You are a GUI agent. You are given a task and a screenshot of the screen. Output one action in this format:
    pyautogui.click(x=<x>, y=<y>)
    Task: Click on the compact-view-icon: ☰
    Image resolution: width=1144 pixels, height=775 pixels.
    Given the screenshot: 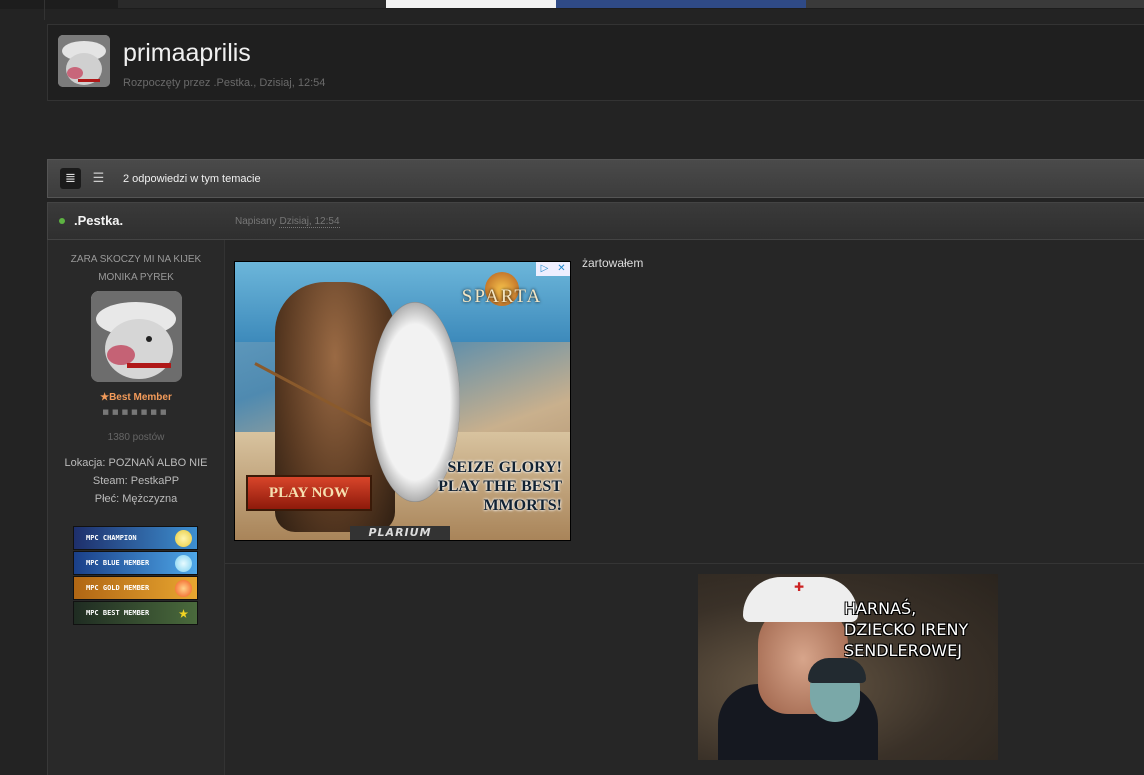 What is the action you would take?
    pyautogui.click(x=98, y=178)
    